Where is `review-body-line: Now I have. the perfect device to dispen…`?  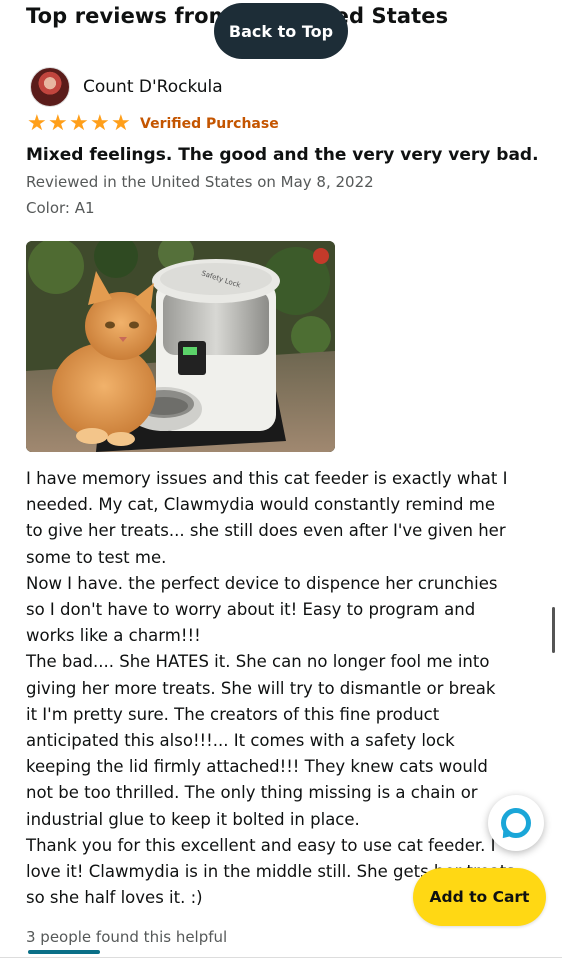 review-body-line: Now I have. the perfect device to dispen… is located at coordinates (262, 583).